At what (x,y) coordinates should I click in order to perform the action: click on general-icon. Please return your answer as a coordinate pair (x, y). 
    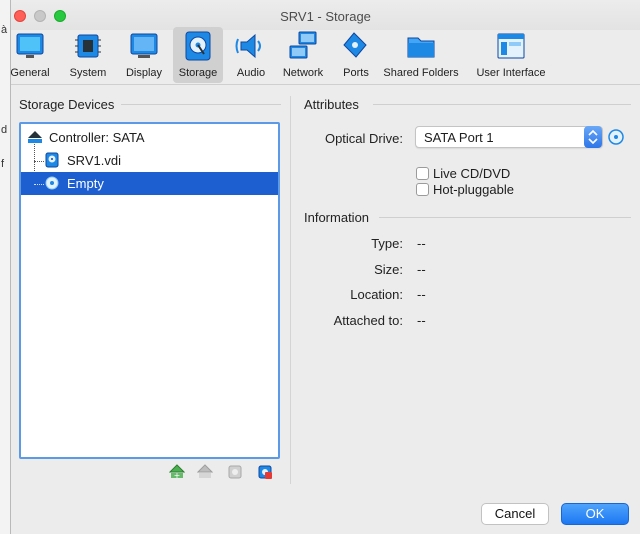
    Looking at the image, I should click on (30, 45).